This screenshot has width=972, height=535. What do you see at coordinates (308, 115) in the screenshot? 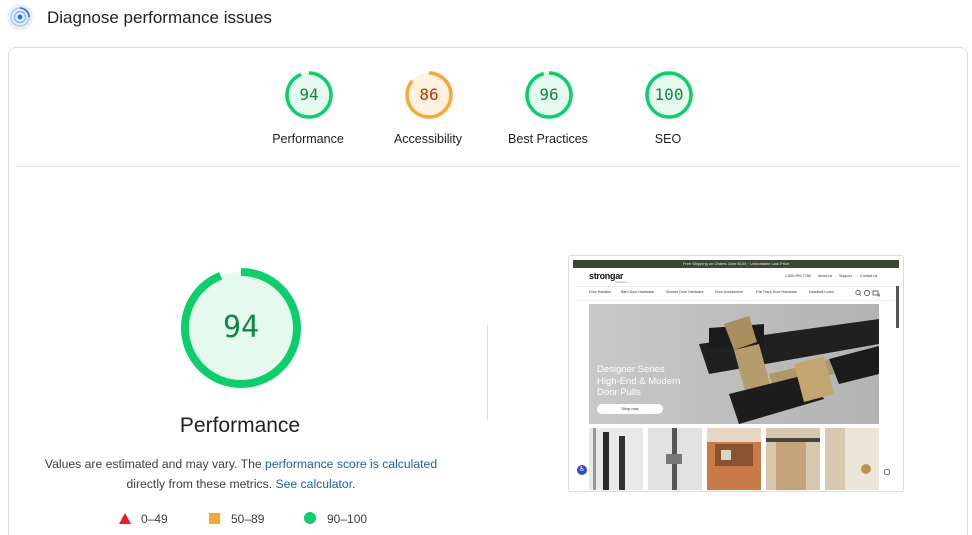
I see `gauge-performance: 94 Performance` at bounding box center [308, 115].